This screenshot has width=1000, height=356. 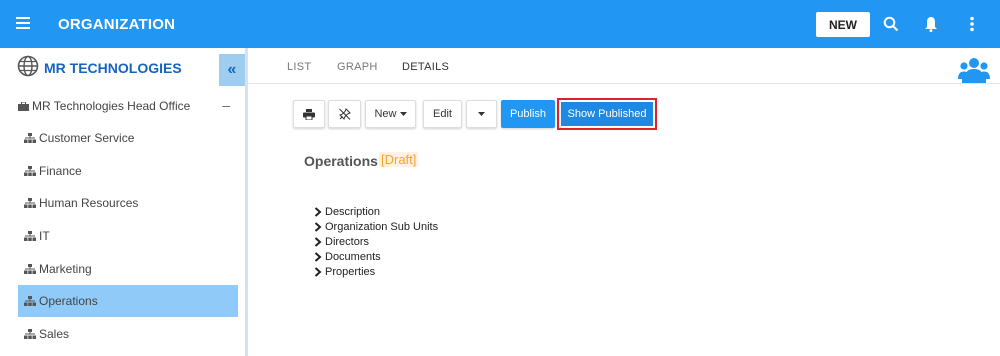 I want to click on tab-details: DETAILS, so click(x=425, y=67).